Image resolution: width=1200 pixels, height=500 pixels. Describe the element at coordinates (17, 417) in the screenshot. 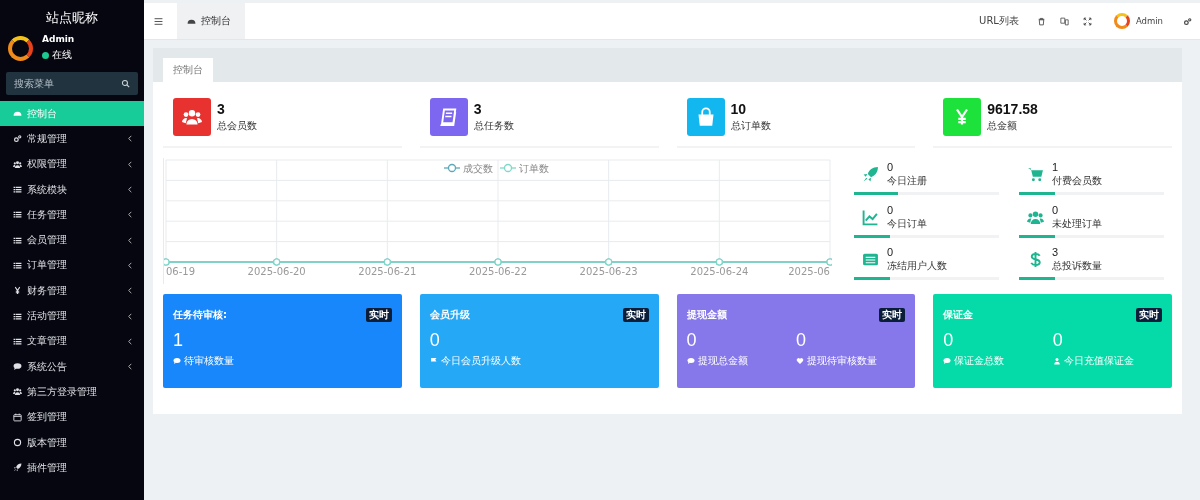

I see `calendar-icon` at that location.